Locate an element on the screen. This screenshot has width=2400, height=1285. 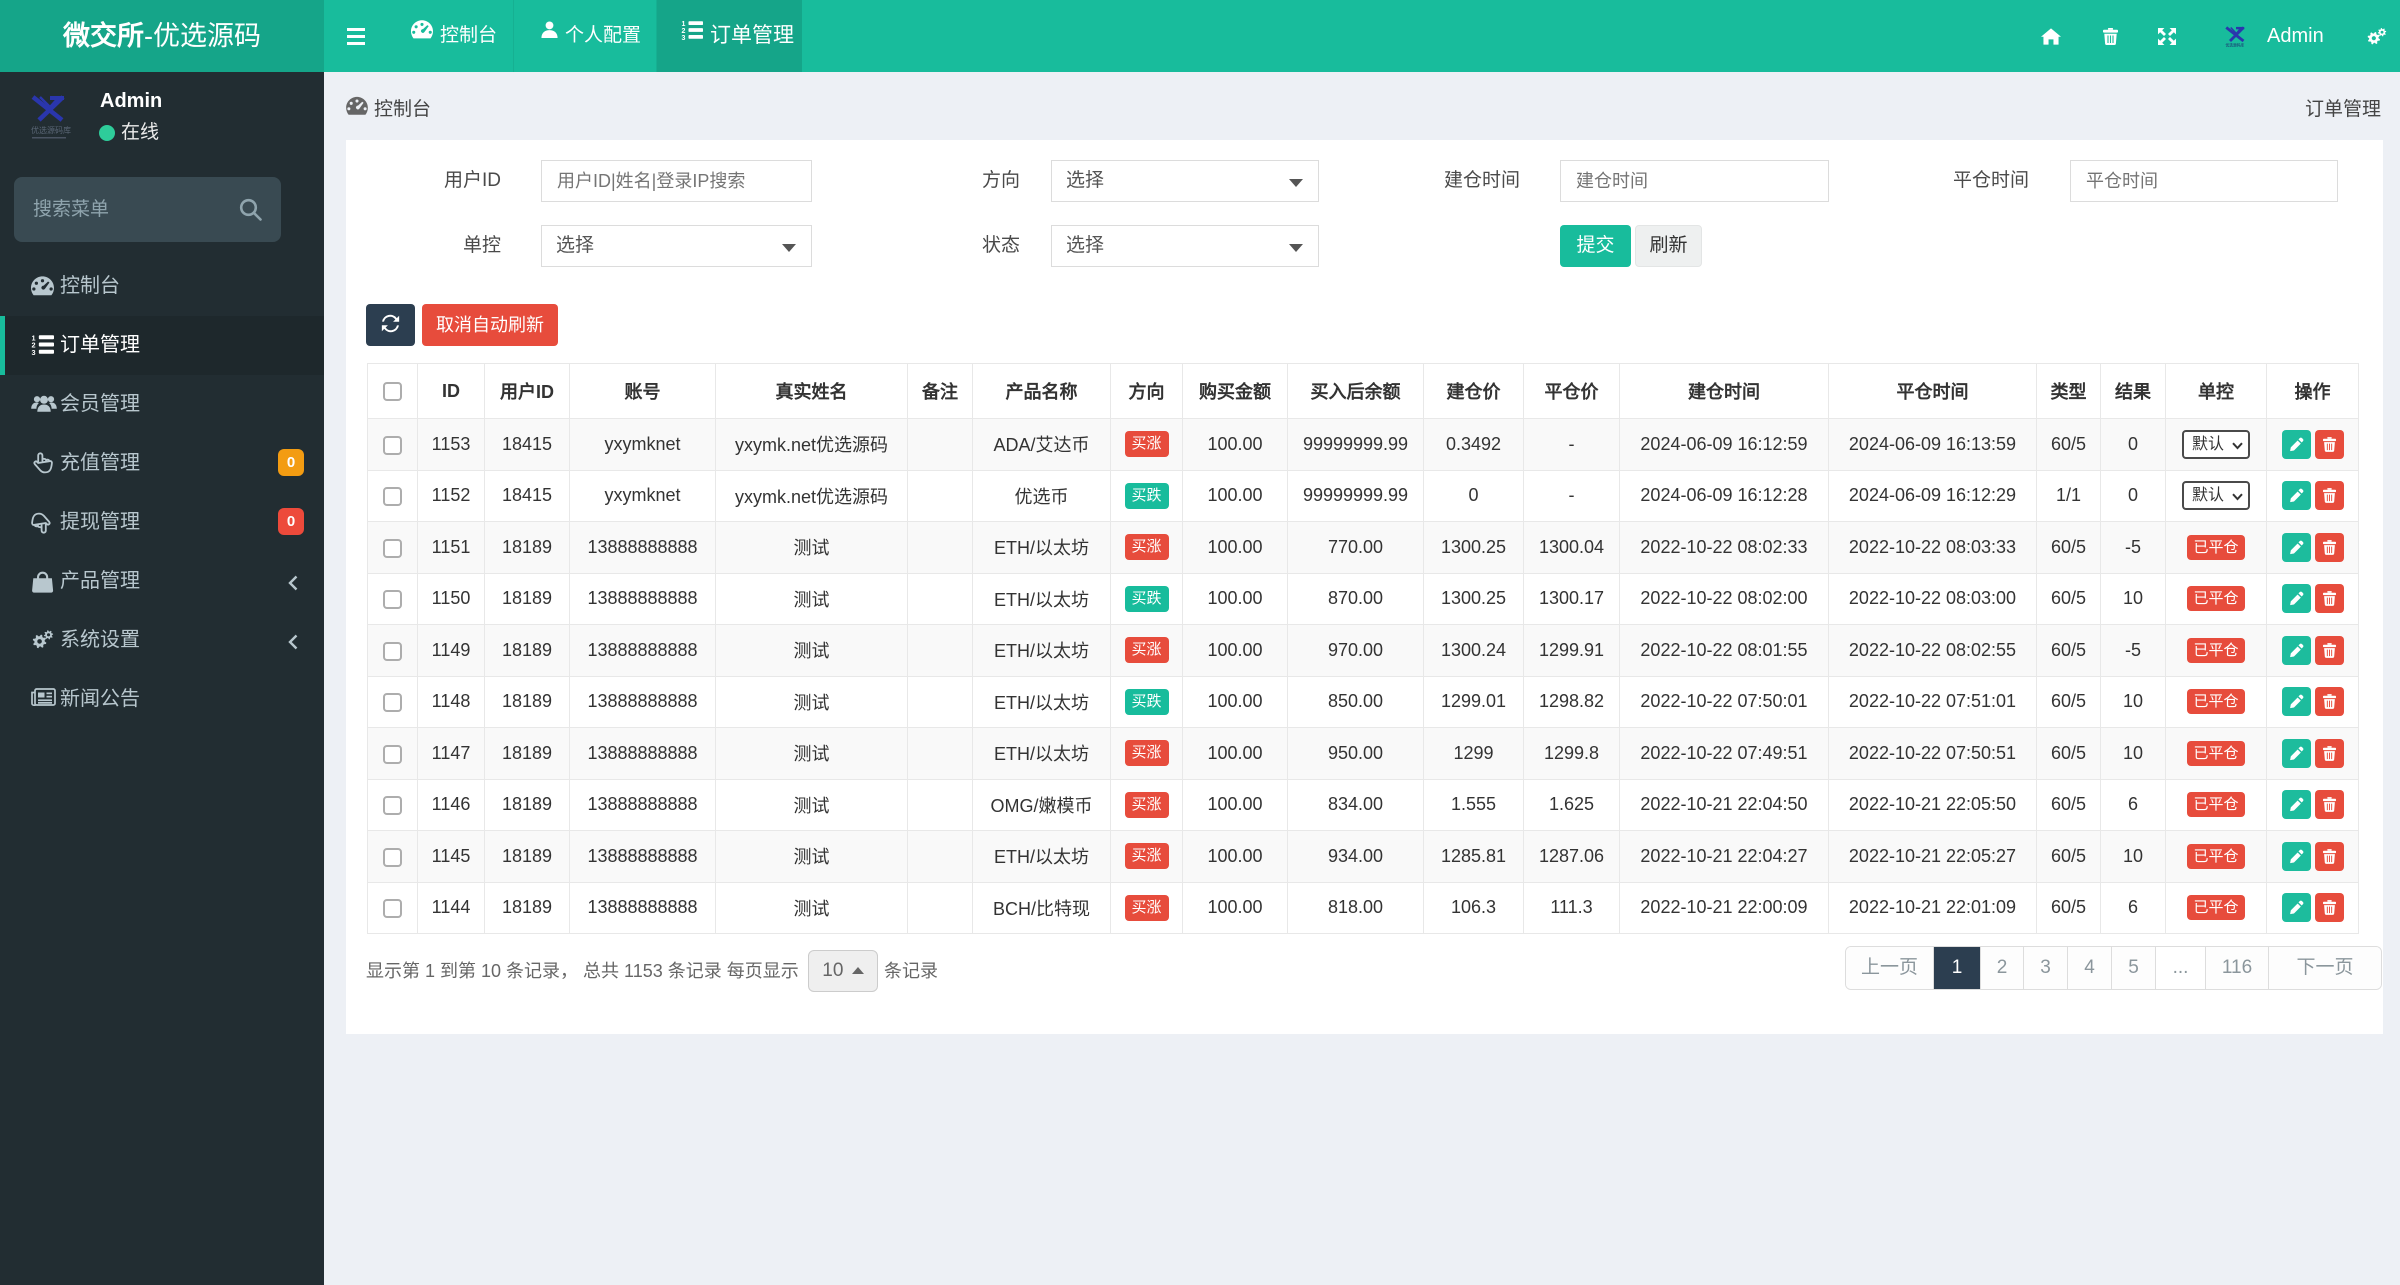
svg-text: 2 is located at coordinates (684, 31).